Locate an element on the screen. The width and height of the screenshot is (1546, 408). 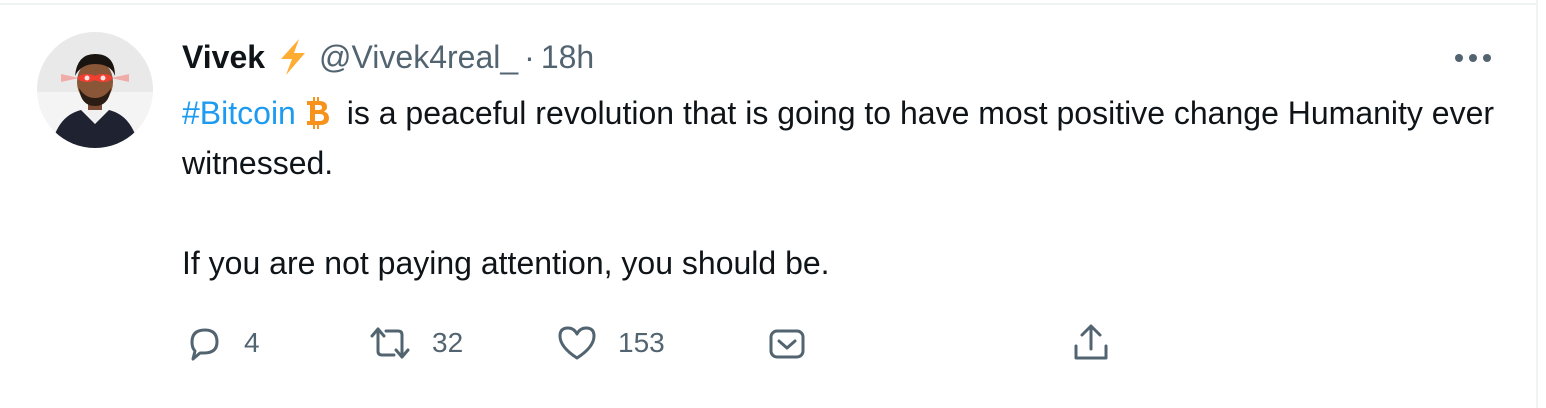
avatar is located at coordinates (95, 90).